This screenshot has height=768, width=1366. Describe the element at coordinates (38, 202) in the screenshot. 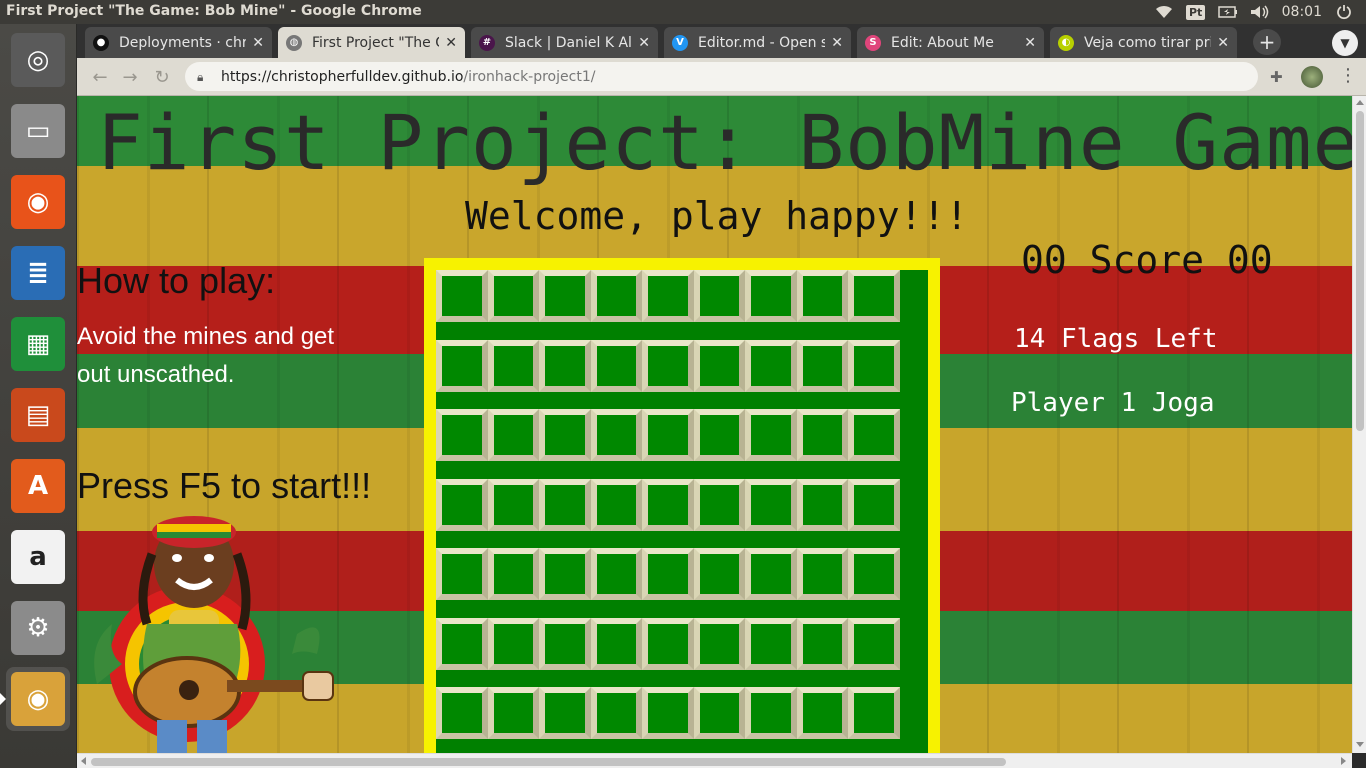

I see `launcher-firefox: ◉` at that location.